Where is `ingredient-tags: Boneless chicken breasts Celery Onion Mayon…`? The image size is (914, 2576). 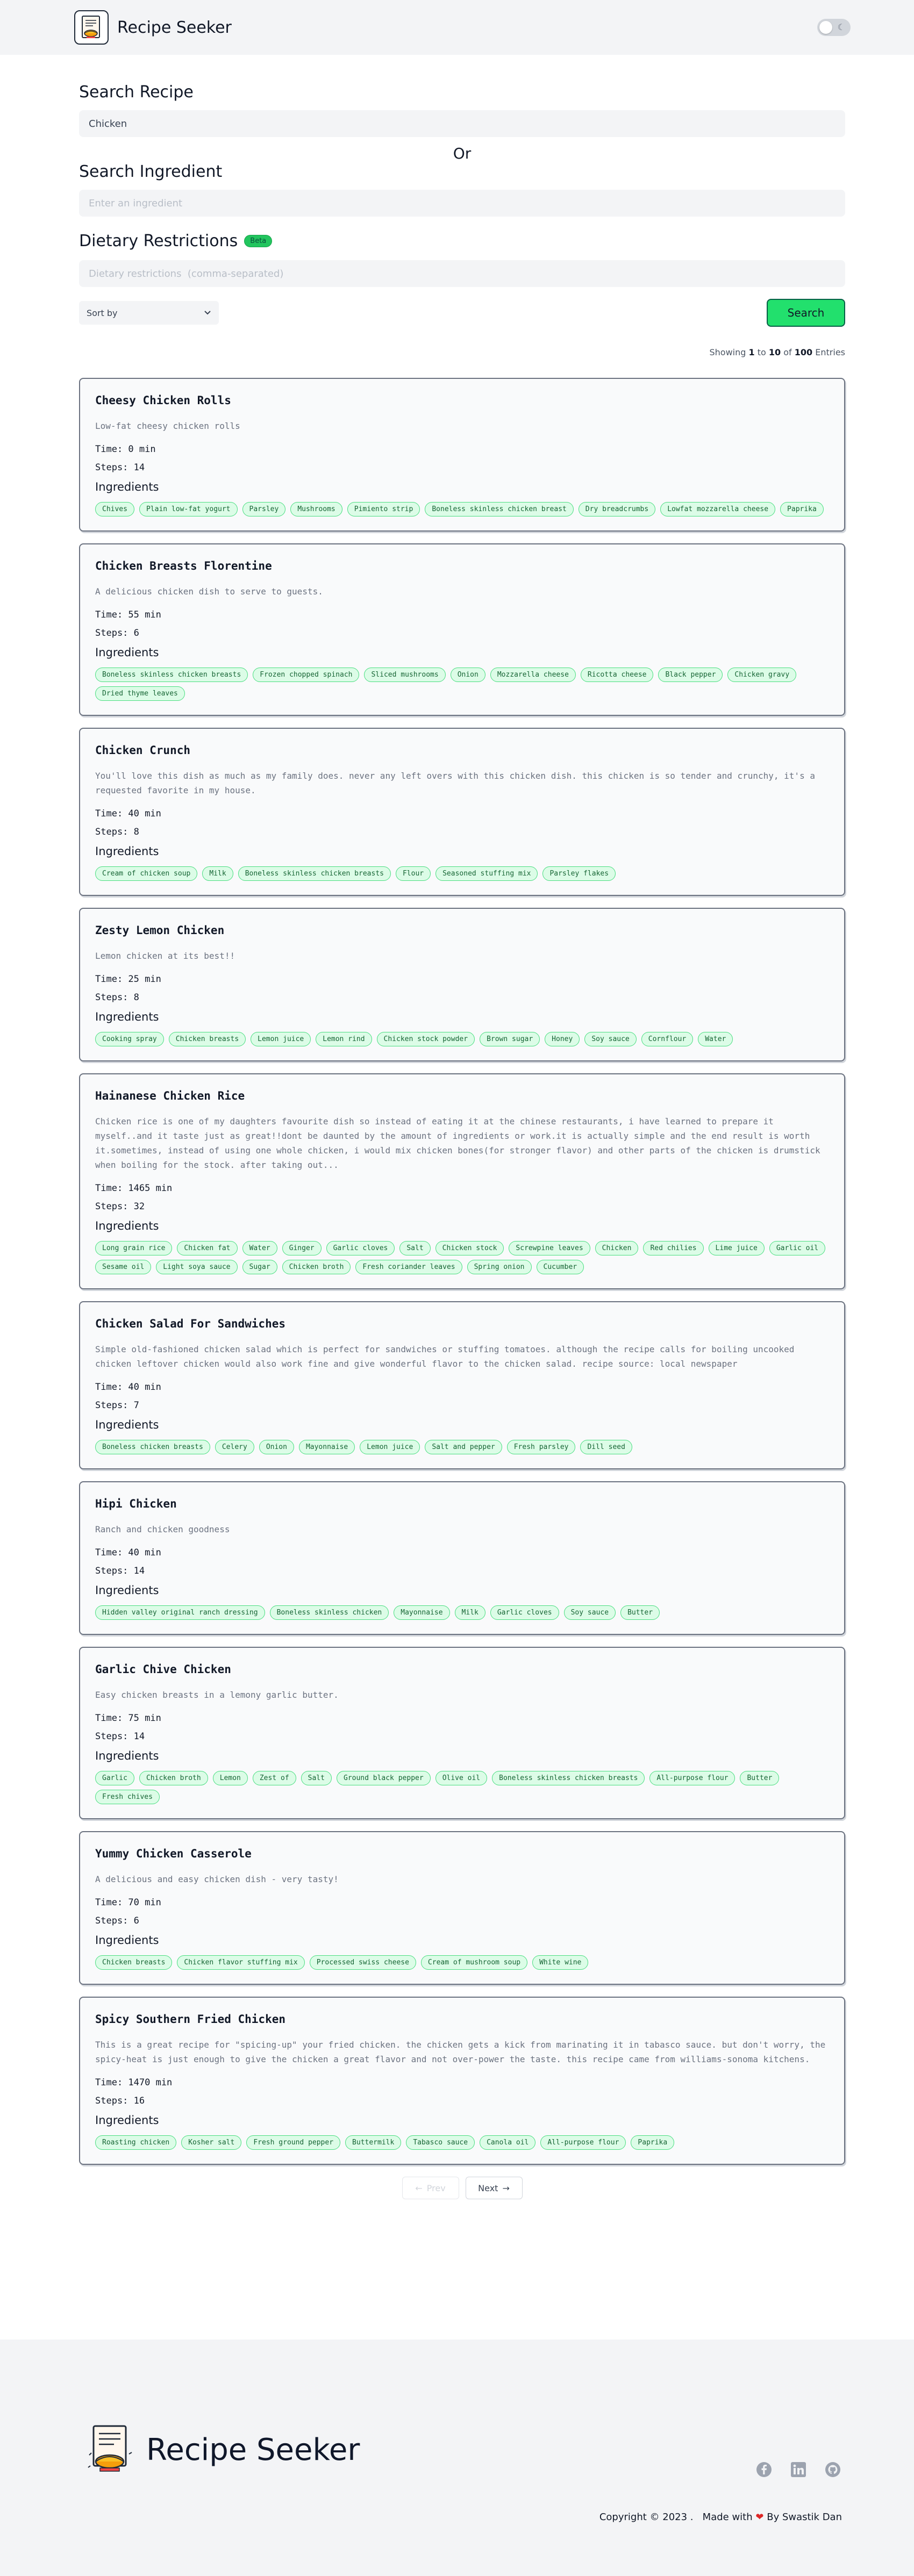 ingredient-tags: Boneless chicken breasts Celery Onion Mayon… is located at coordinates (462, 1447).